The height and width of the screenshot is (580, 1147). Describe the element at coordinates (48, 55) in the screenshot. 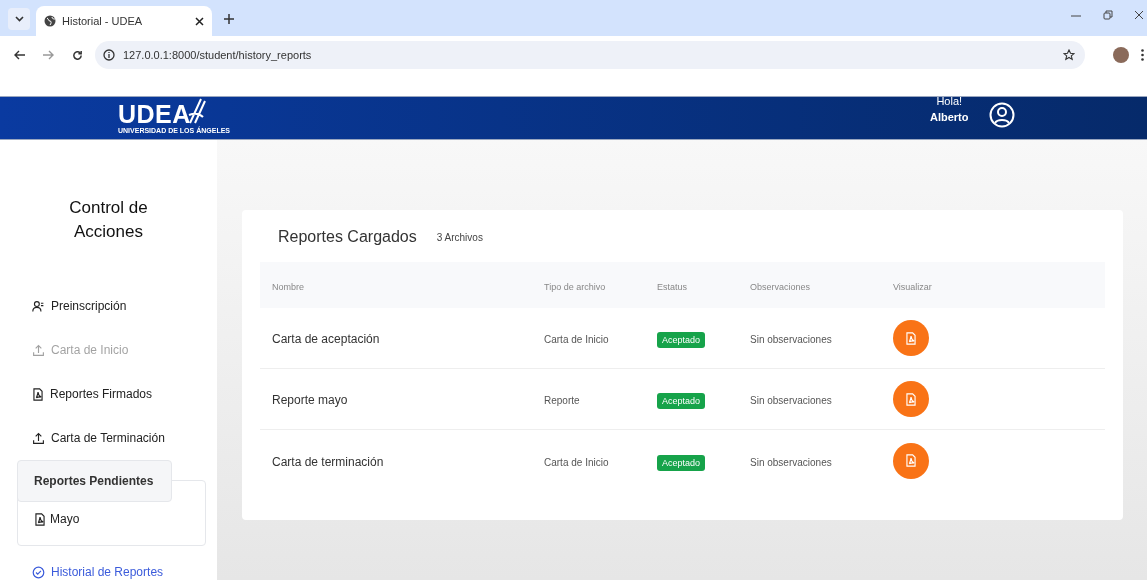

I see `forward-icon` at that location.